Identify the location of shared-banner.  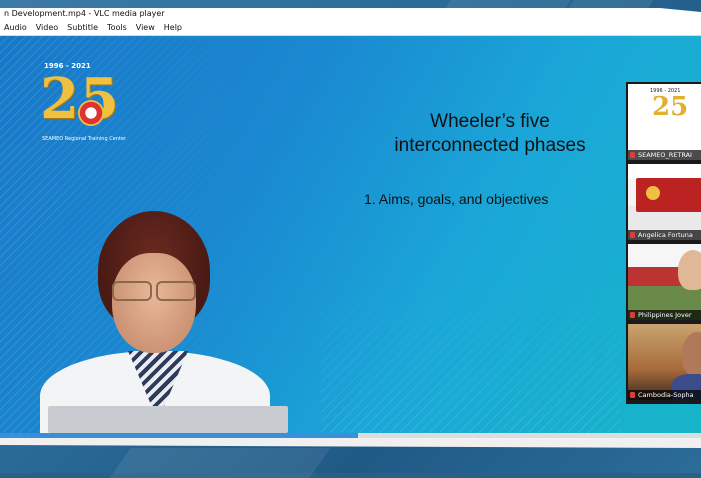
(668, 195).